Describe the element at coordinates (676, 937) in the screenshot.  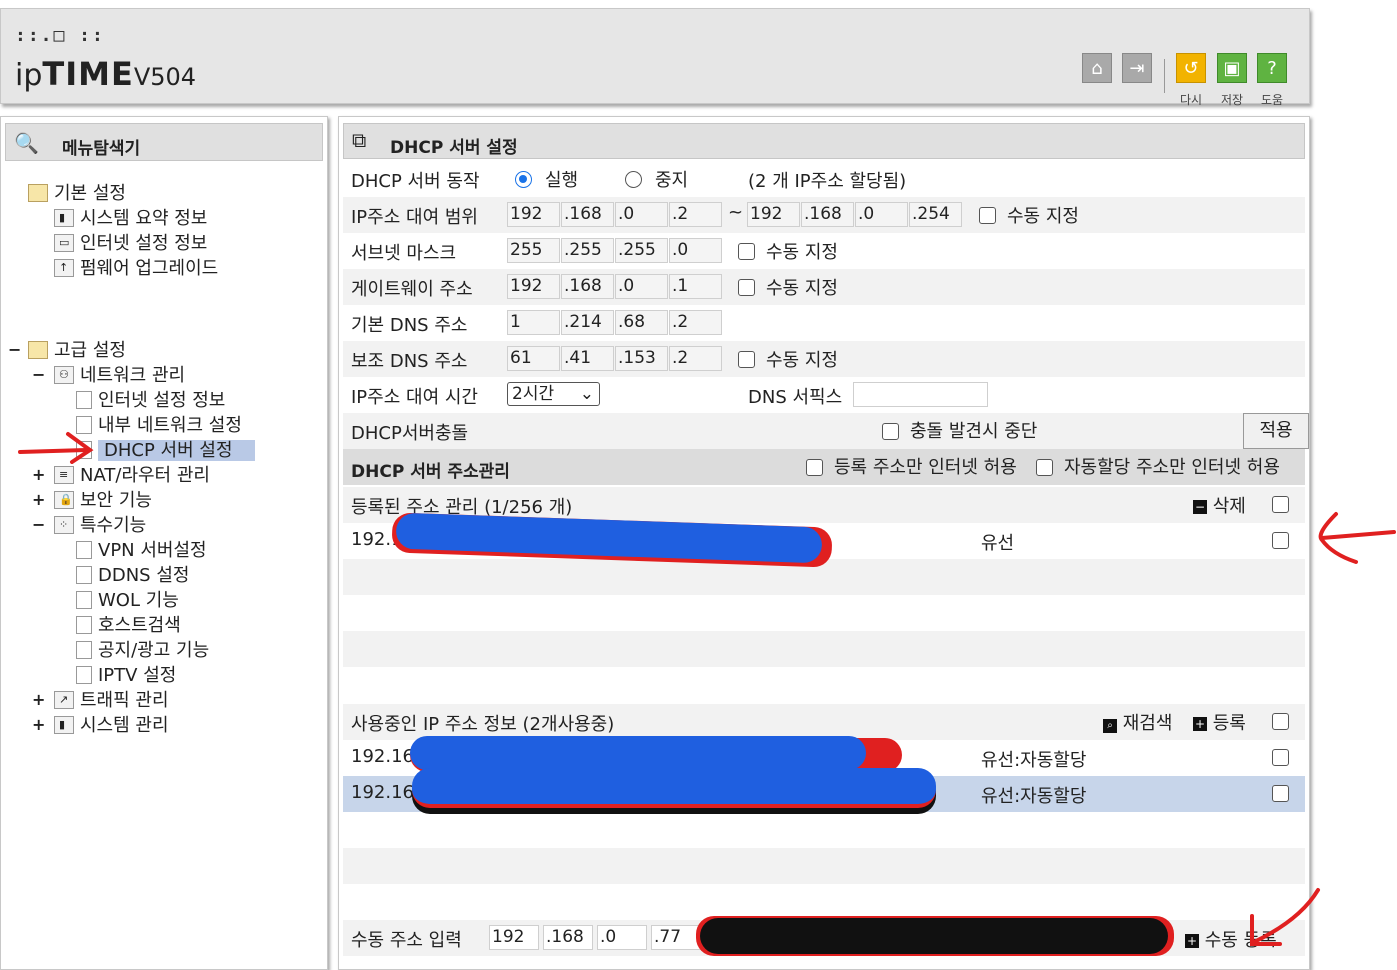
I see `manual-octet4: .77` at that location.